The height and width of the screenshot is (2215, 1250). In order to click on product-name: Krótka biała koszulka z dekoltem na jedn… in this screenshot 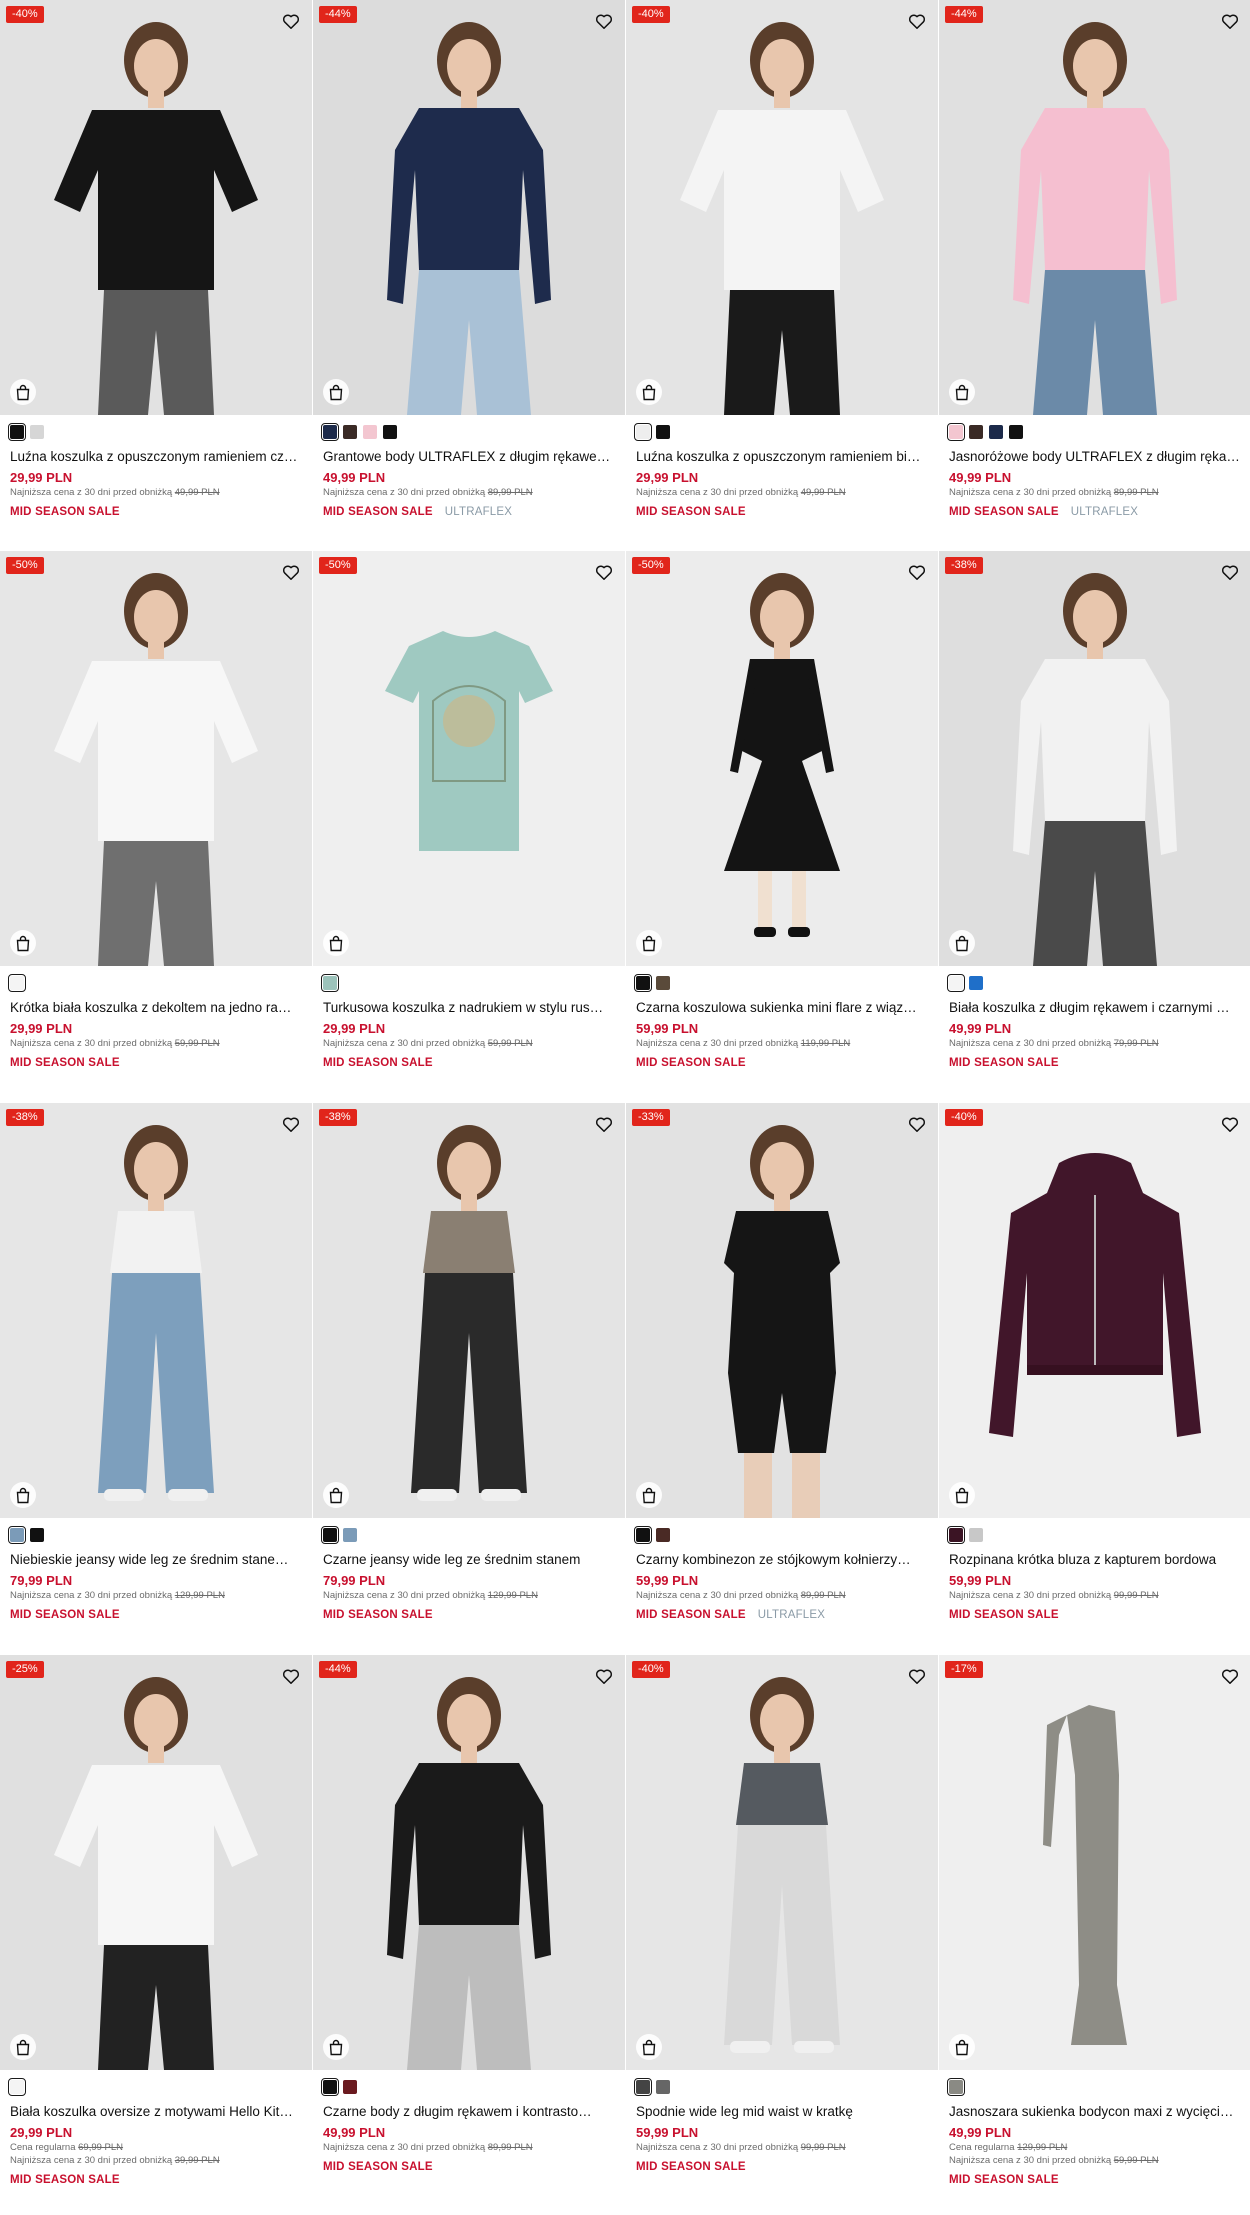, I will do `click(157, 1008)`.